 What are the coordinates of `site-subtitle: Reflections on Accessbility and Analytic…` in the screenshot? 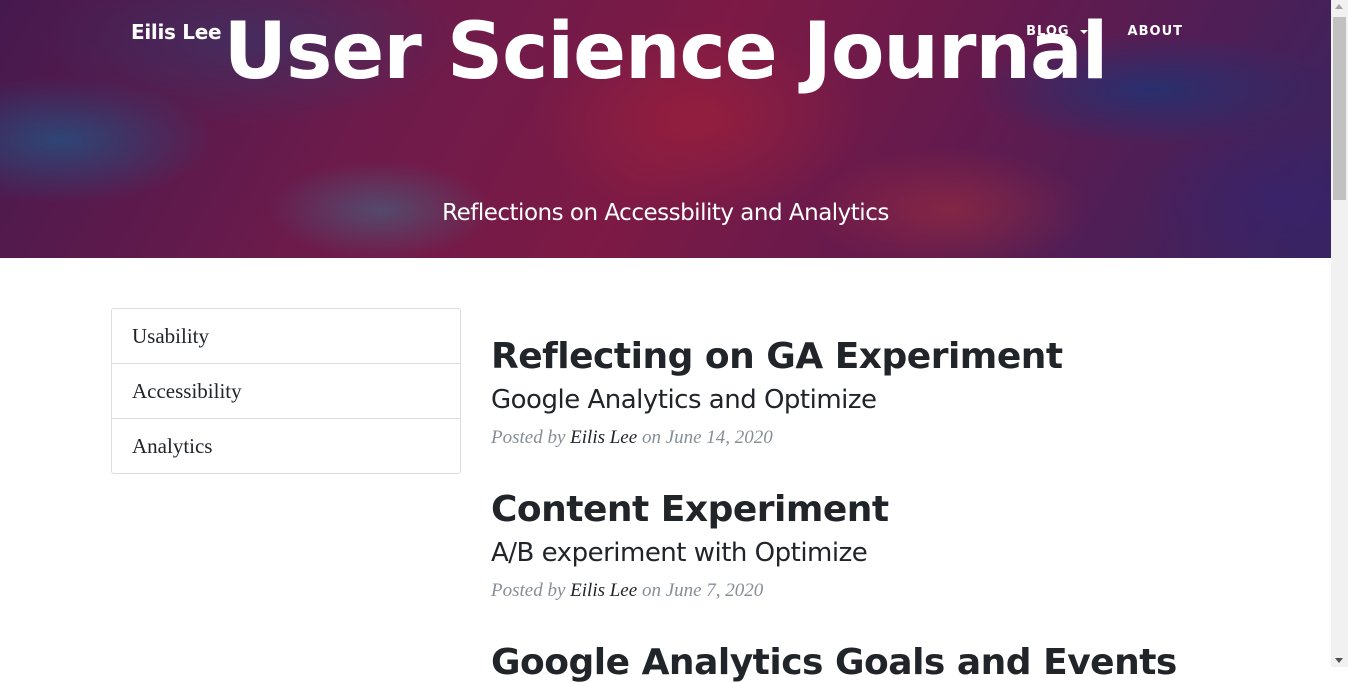 It's located at (665, 213).